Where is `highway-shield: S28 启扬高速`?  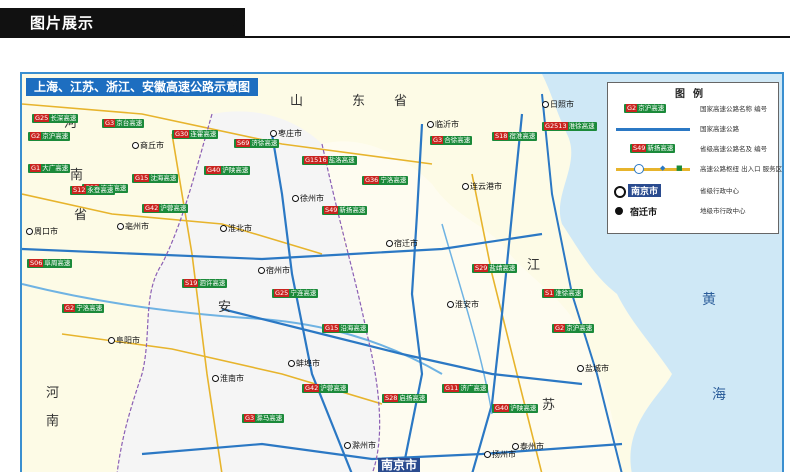
highway-shield: S28 启扬高速 is located at coordinates (405, 398).